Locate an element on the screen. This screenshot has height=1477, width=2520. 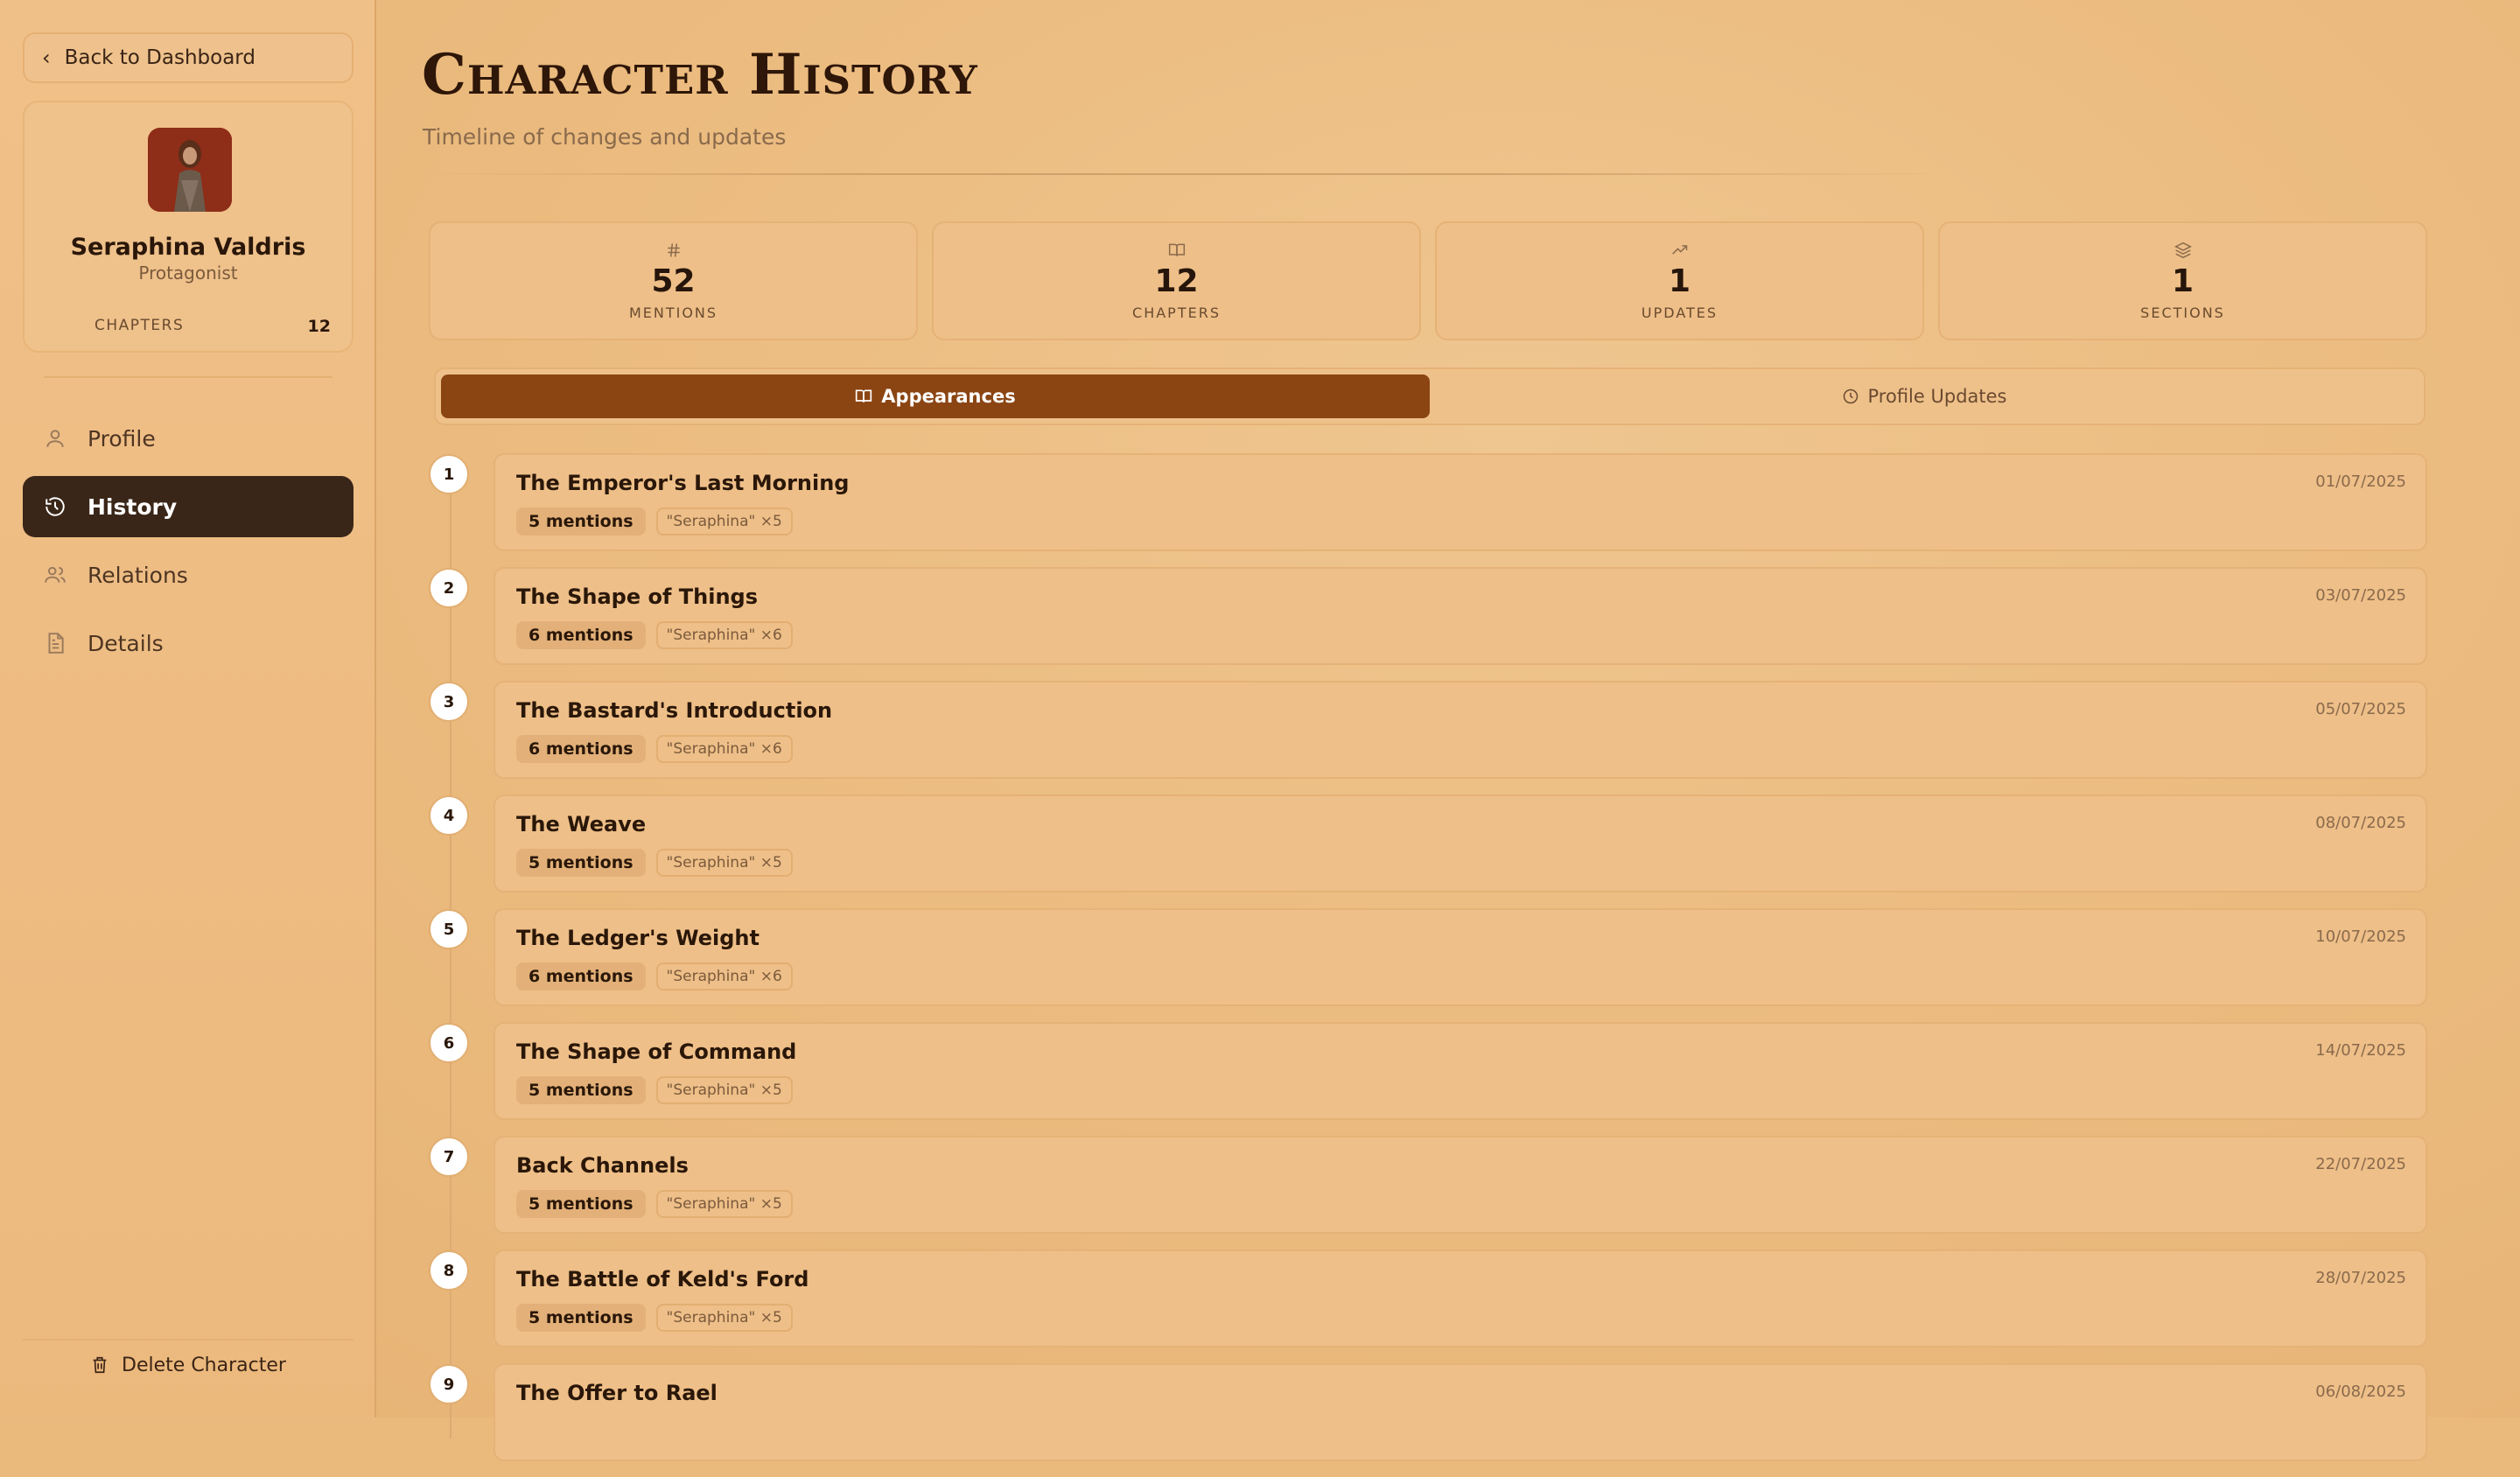
title-divider is located at coordinates (1184, 174).